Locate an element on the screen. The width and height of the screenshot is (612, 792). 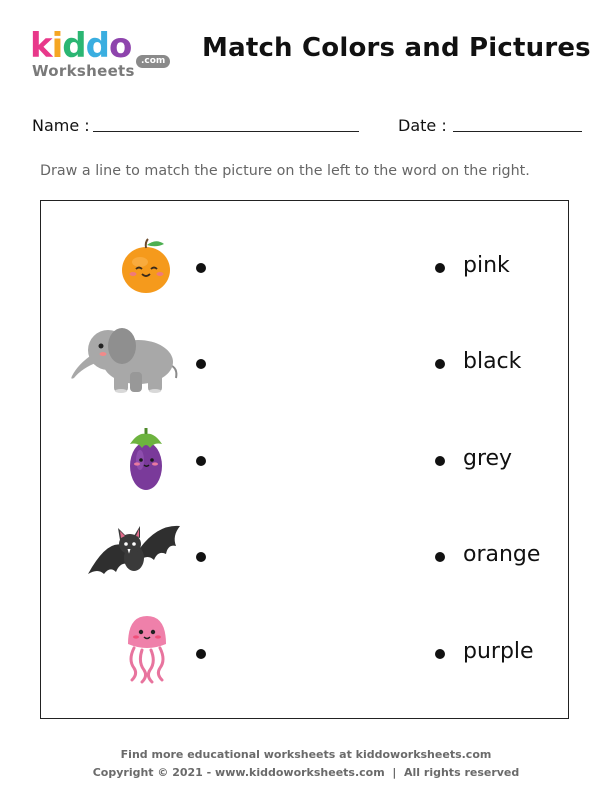
logo-letter: k is located at coordinates (41, 46).